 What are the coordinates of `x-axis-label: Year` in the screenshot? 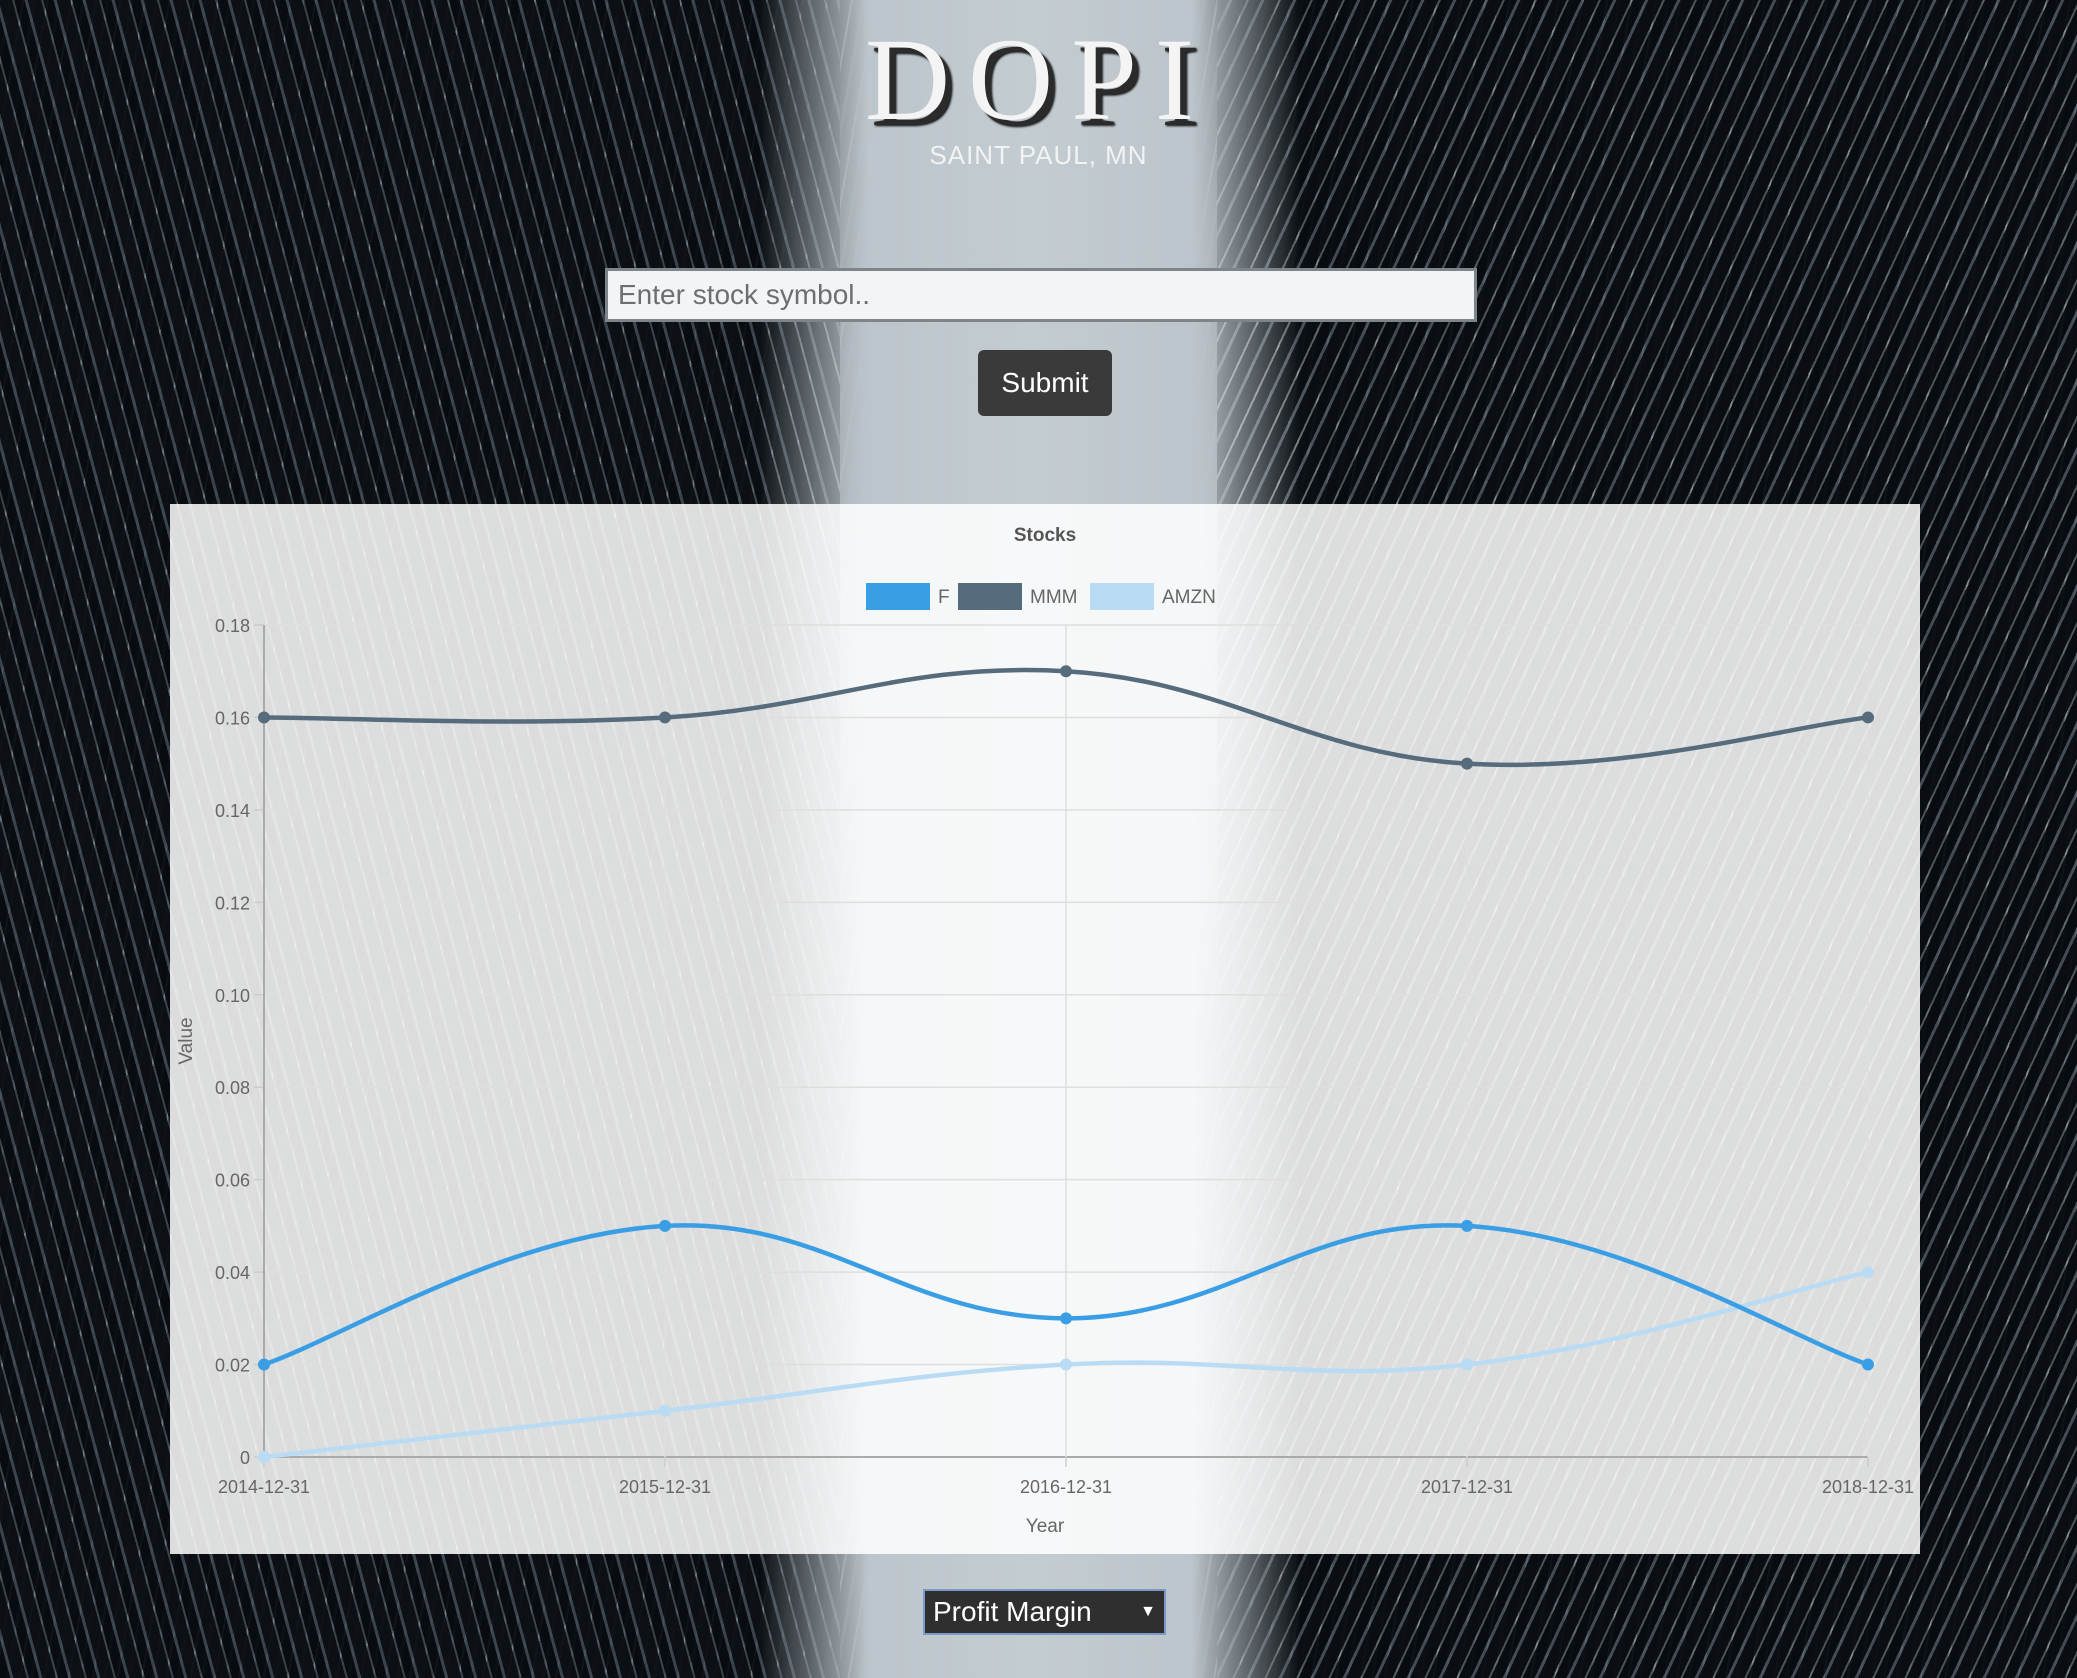 It's located at (1045, 1526).